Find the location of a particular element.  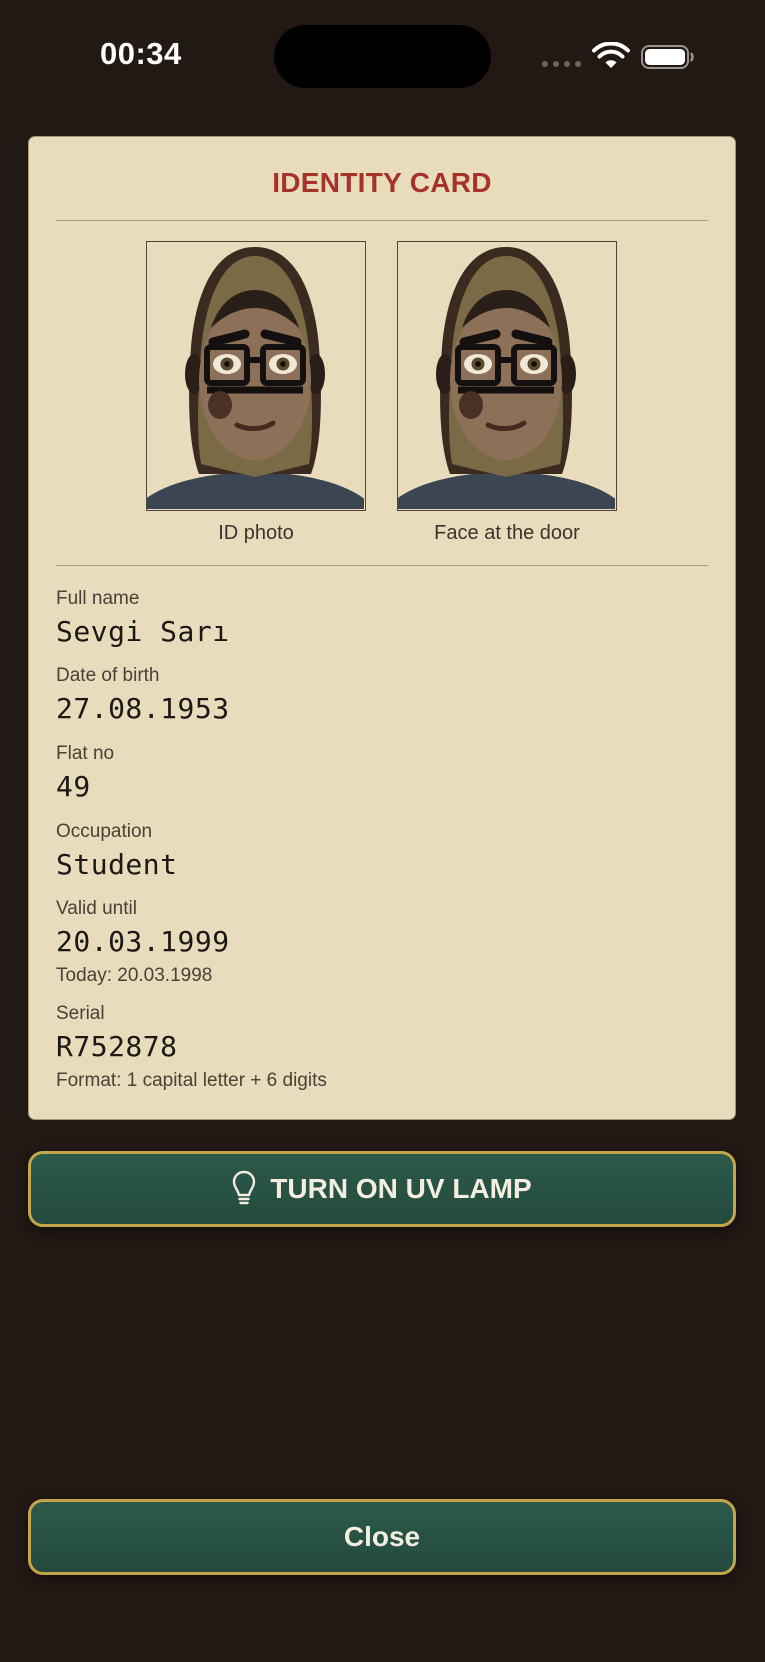

today-date-note: Today: 20.03.1998 is located at coordinates (134, 975).